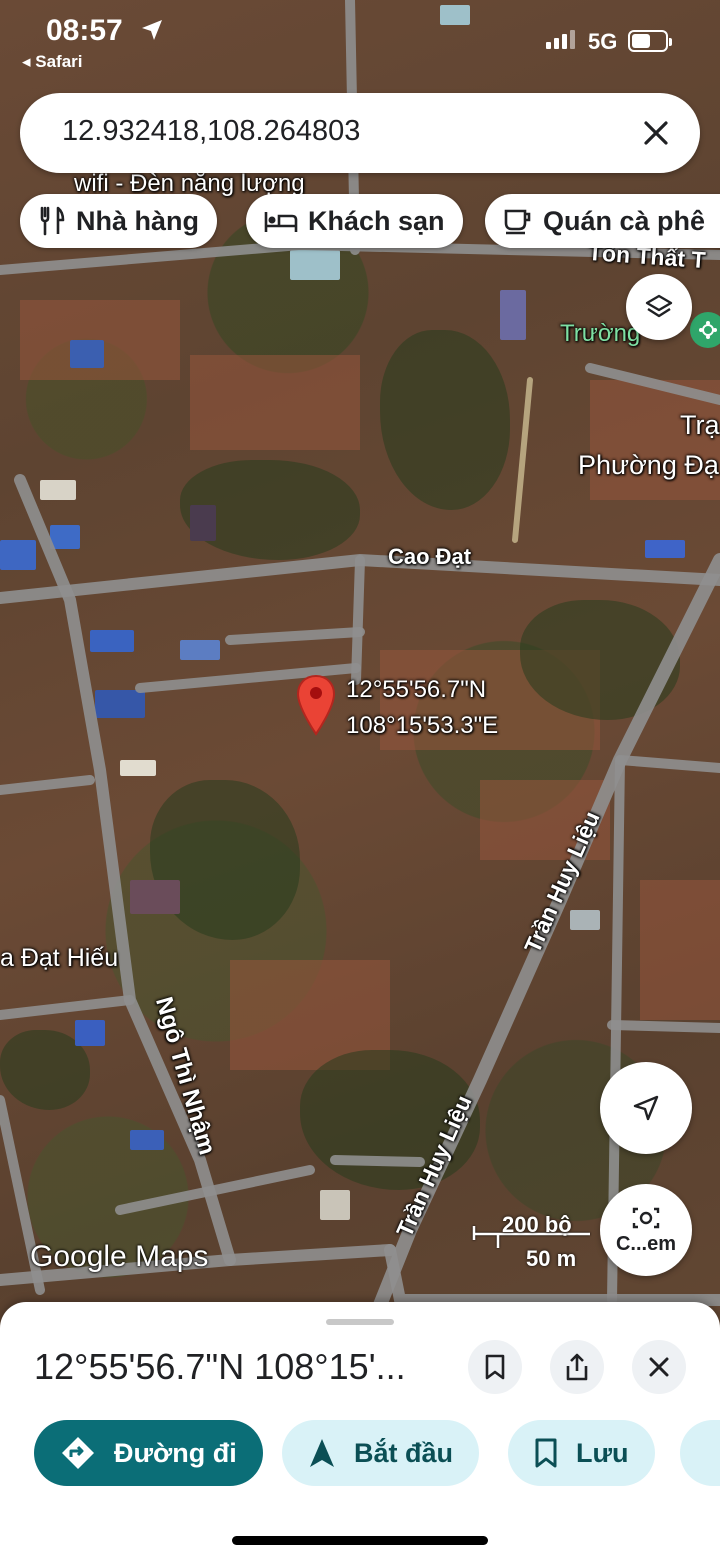 This screenshot has width=720, height=1557. I want to click on street-view-label: C...em, so click(646, 1243).